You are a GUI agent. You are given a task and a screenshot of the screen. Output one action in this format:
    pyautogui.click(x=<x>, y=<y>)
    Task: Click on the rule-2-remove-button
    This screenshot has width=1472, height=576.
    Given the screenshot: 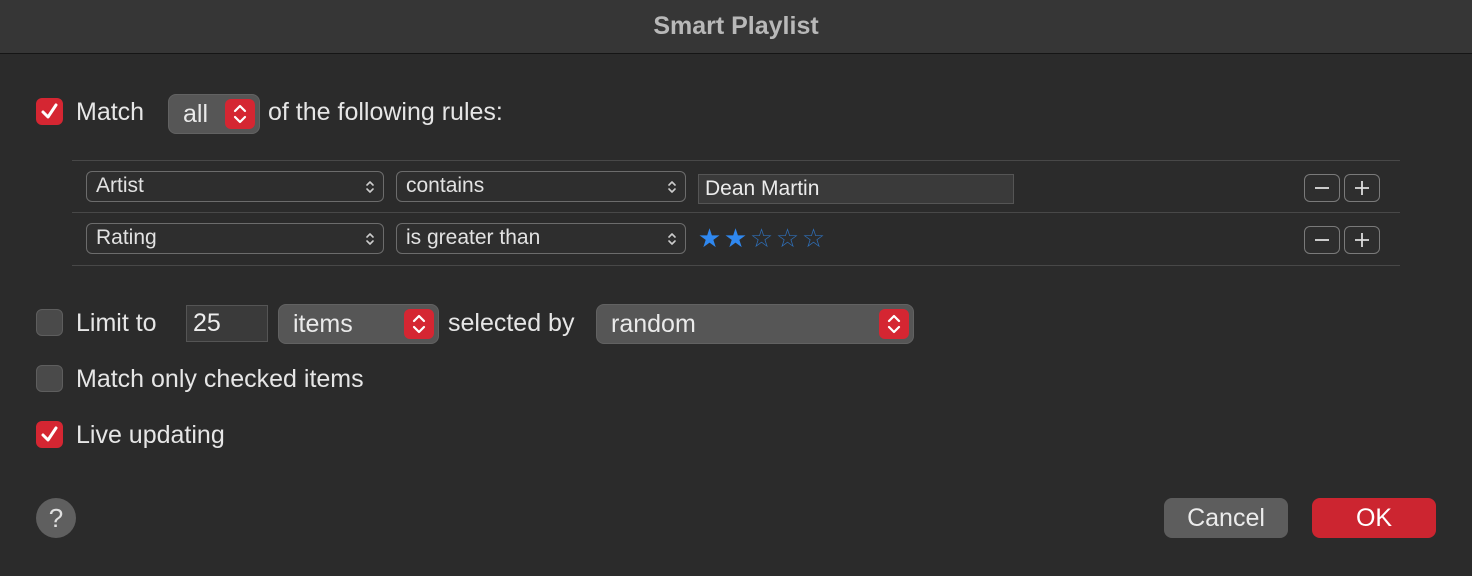 What is the action you would take?
    pyautogui.click(x=1322, y=240)
    